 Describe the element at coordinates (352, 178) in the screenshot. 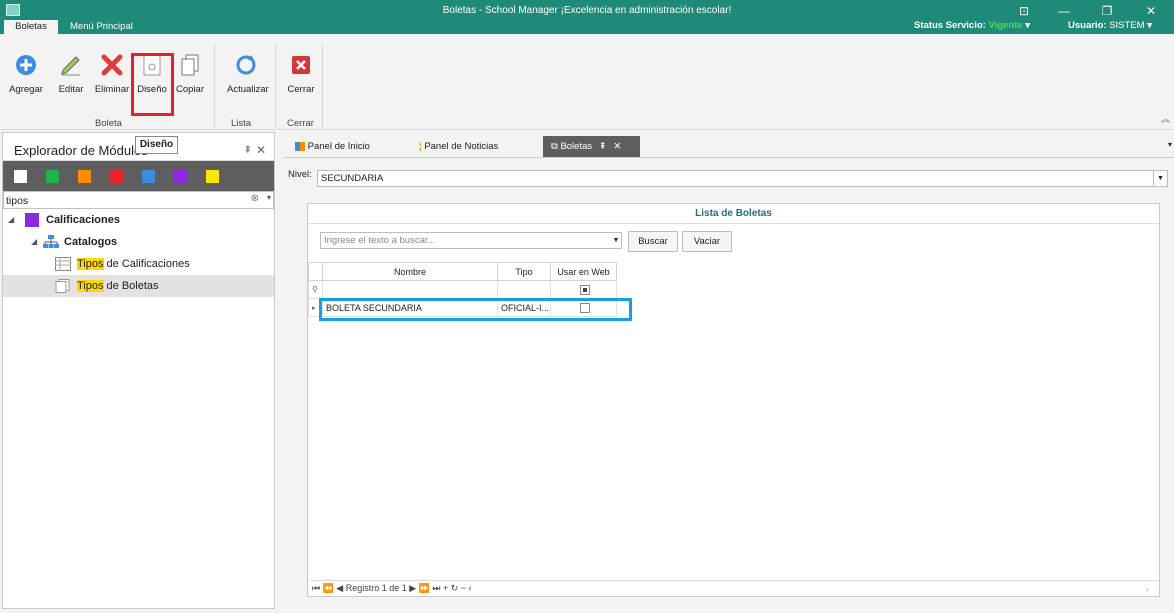

I see `nivel-value: SECUNDARIA` at that location.